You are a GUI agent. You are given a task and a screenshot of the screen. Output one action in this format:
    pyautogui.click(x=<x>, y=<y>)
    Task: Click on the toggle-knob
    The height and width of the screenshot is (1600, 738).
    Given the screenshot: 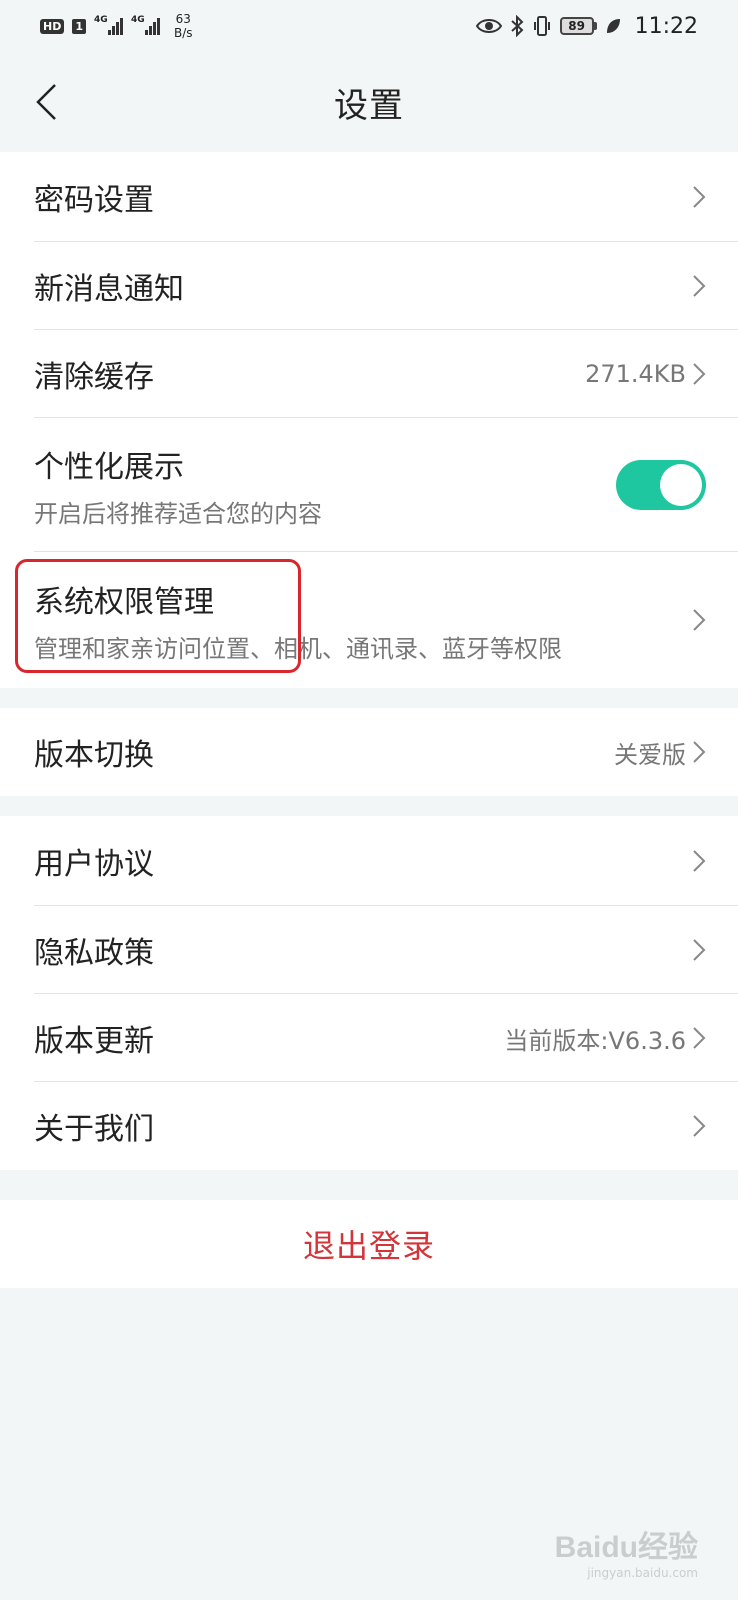 What is the action you would take?
    pyautogui.click(x=681, y=485)
    